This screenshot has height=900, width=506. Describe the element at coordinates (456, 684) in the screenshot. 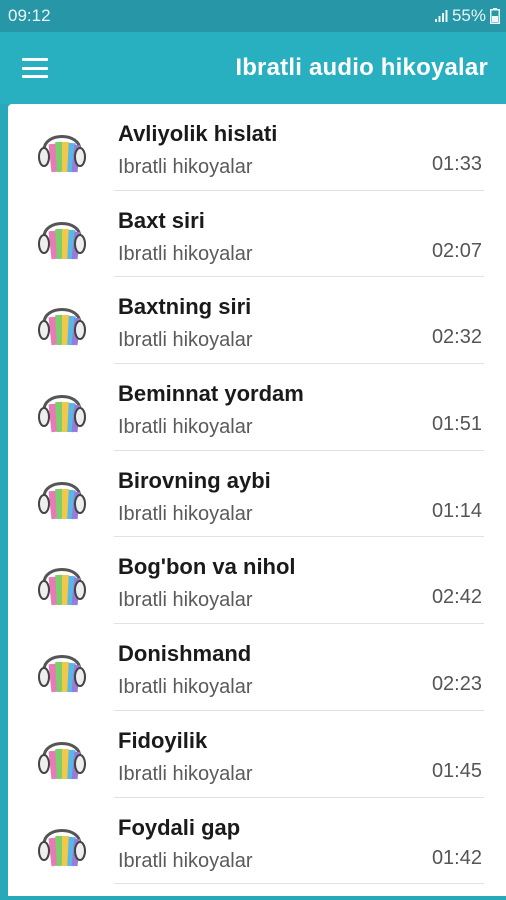

I see `item-duration: 02:23` at that location.